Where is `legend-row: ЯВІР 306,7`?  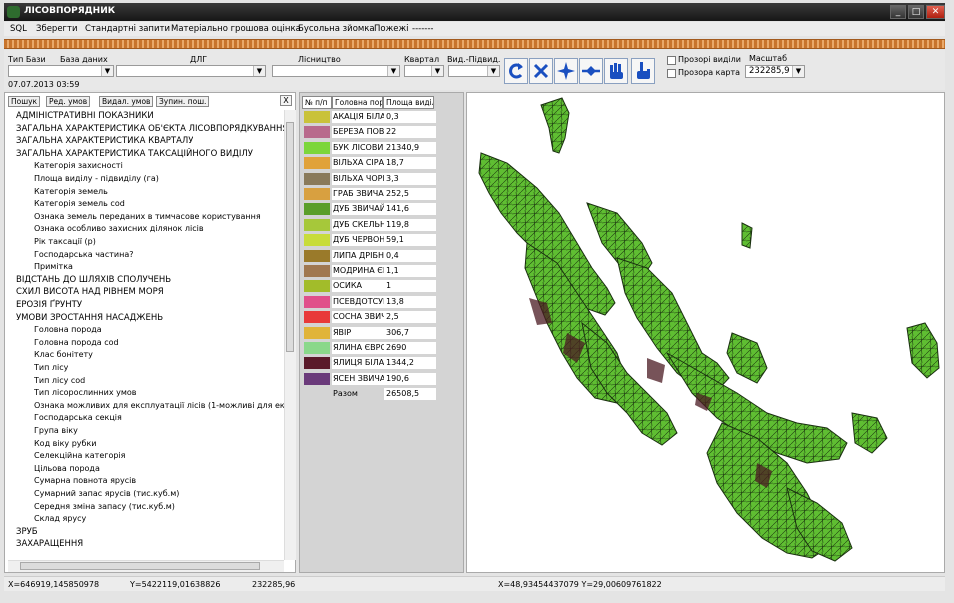 legend-row: ЯВІР 306,7 is located at coordinates (369, 333).